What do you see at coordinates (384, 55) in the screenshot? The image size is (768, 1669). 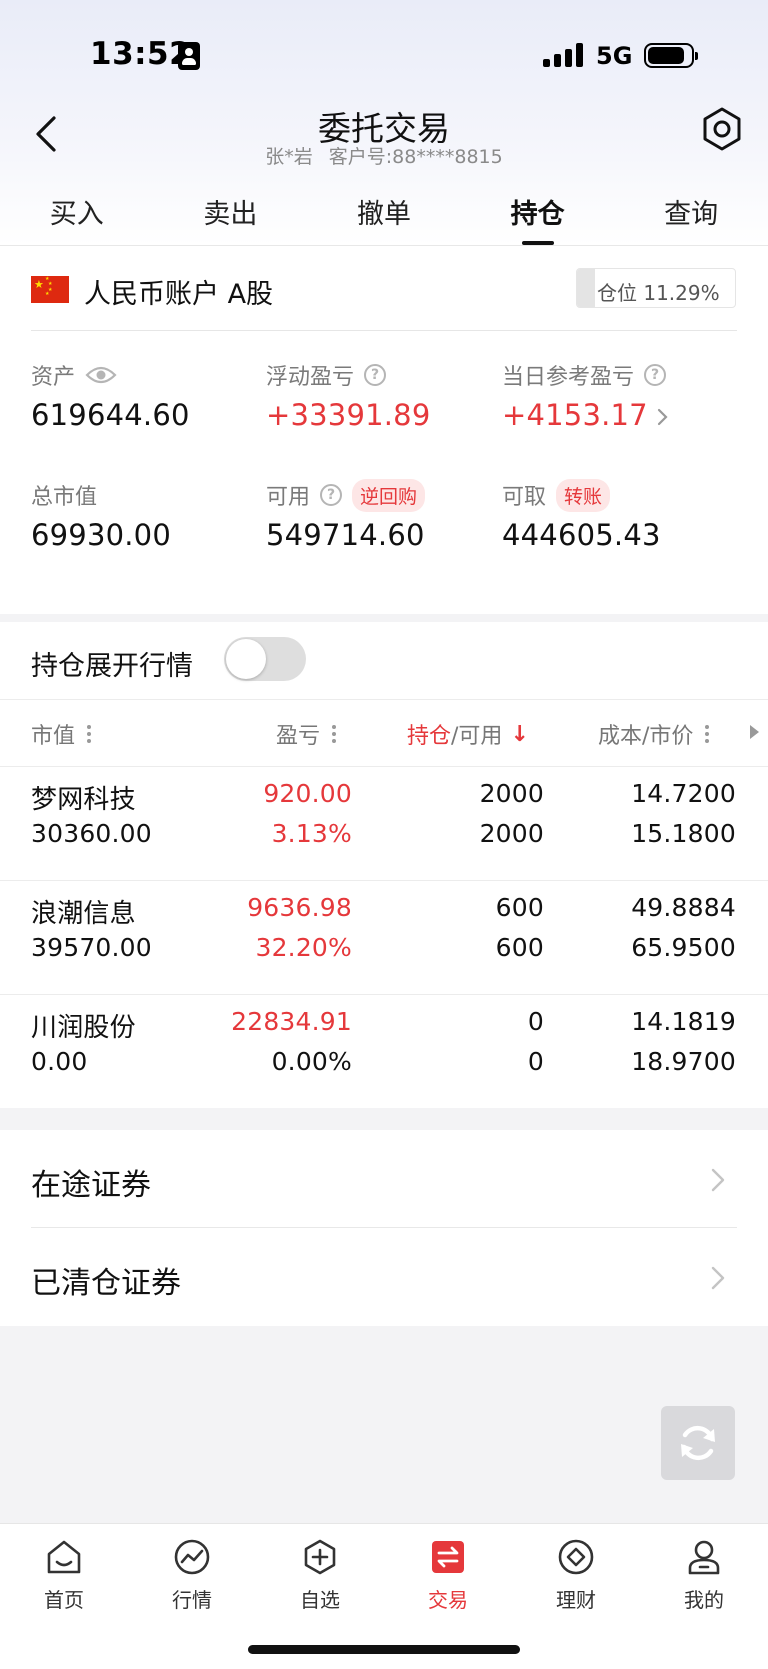 I see `status-bar: 13:52 5G` at bounding box center [384, 55].